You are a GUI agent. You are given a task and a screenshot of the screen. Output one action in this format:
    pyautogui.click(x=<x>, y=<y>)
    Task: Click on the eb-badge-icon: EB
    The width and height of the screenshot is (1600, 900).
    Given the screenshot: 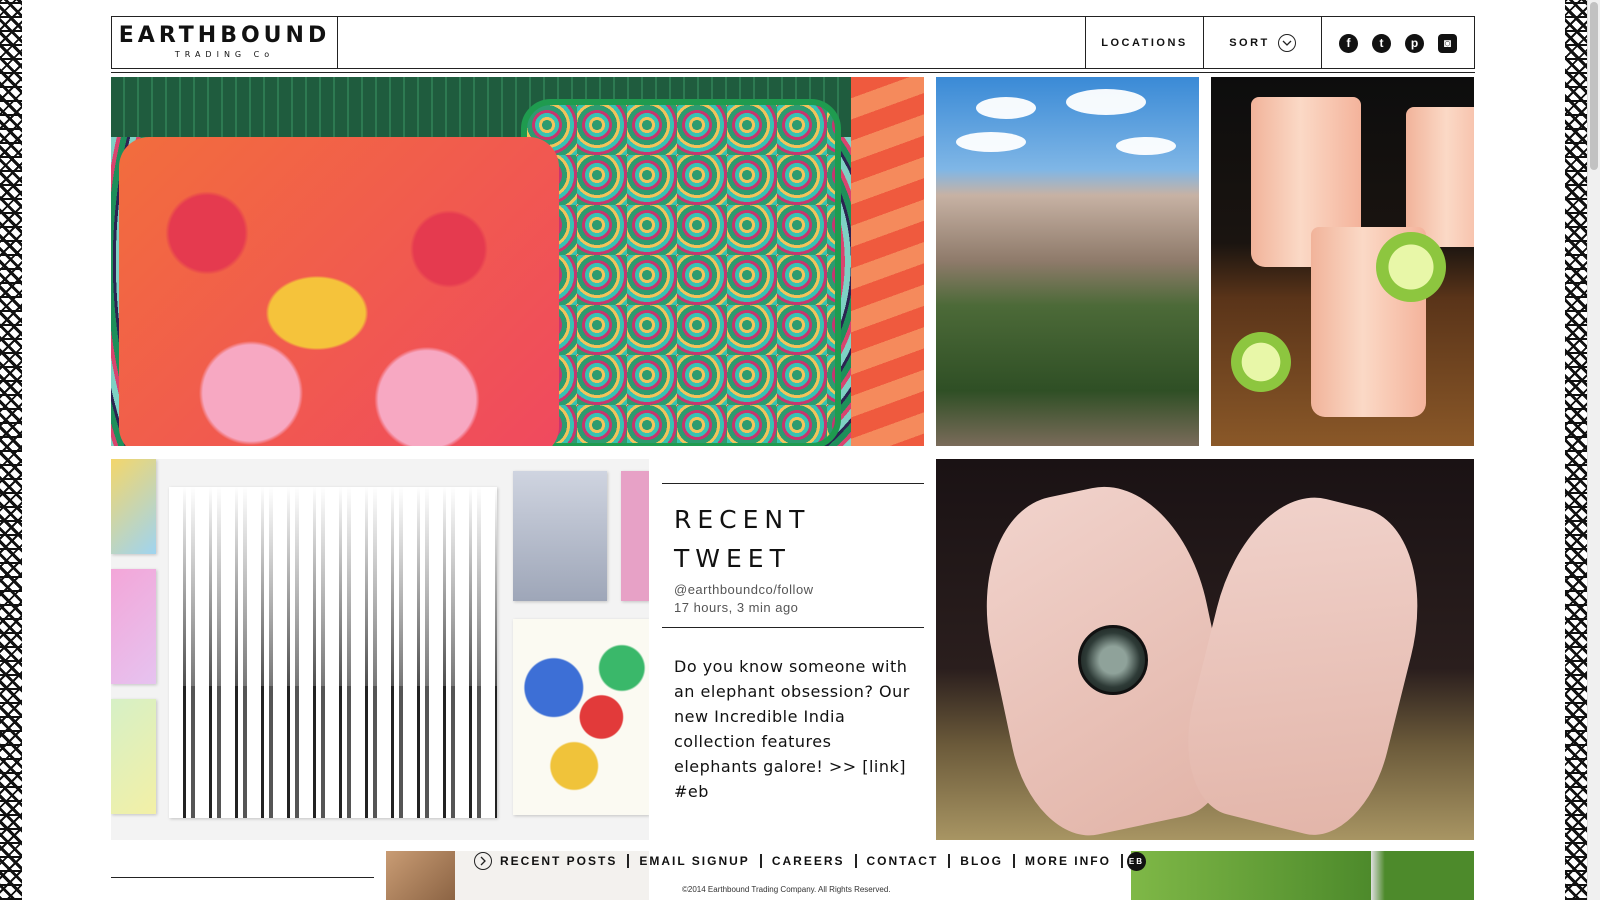 What is the action you would take?
    pyautogui.click(x=1136, y=861)
    